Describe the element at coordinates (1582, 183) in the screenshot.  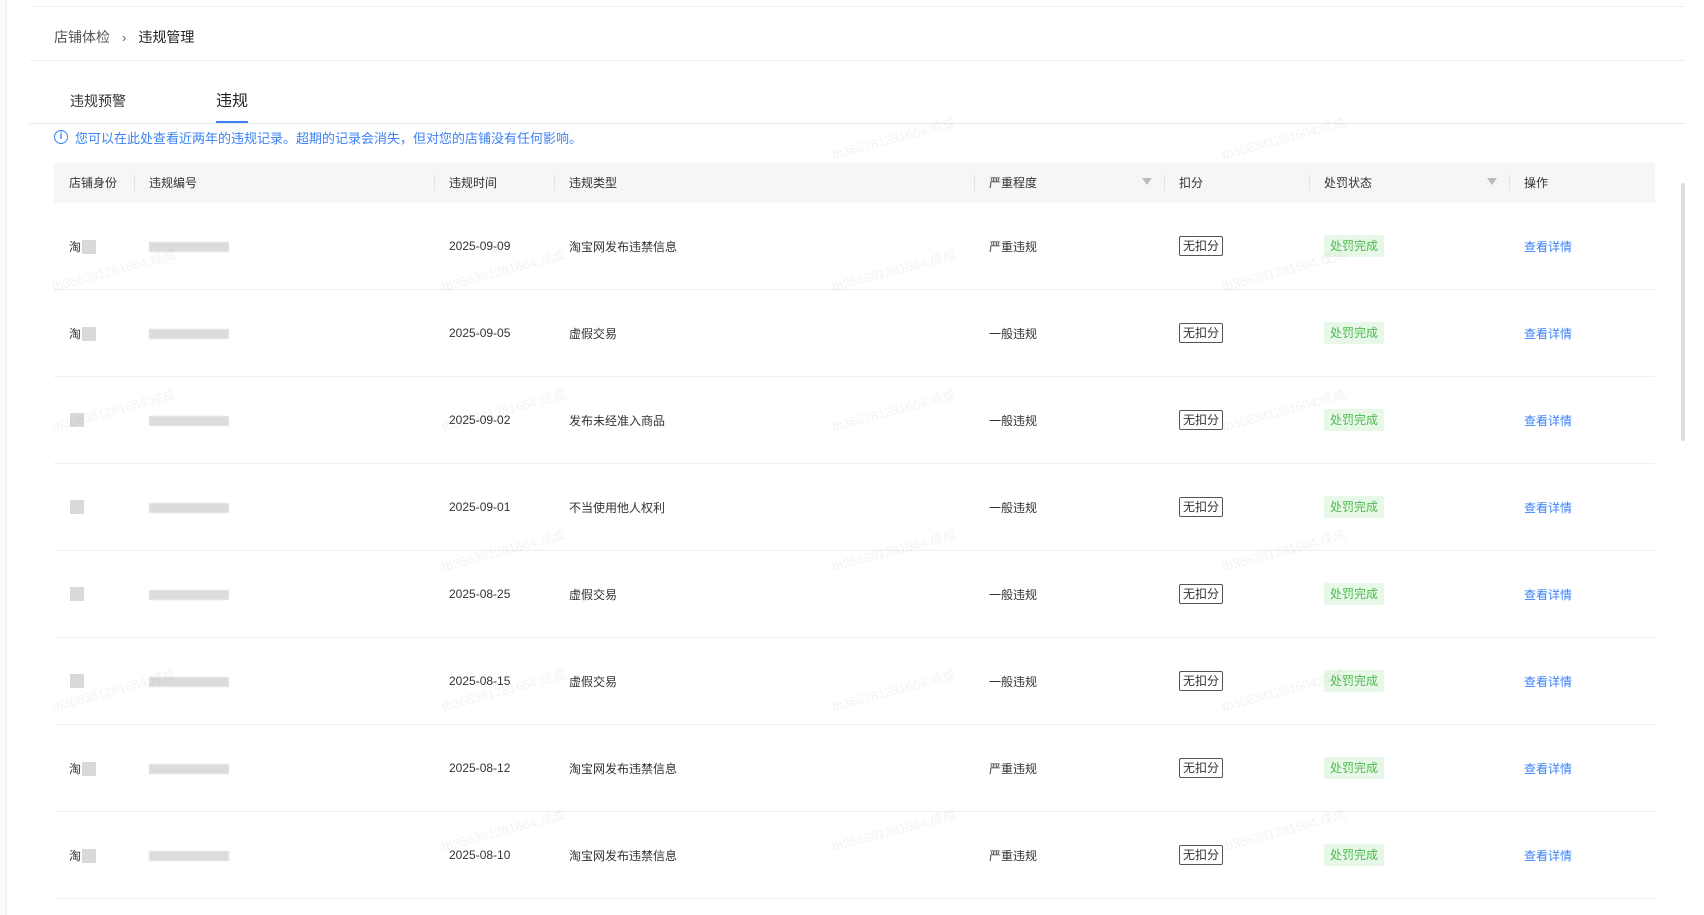
I see `column-header-action: 操作` at that location.